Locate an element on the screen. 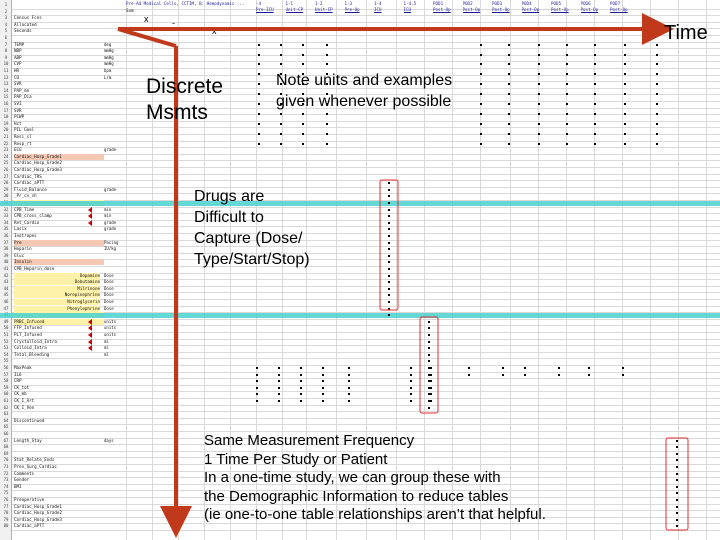  time-label: Time is located at coordinates (686, 33).